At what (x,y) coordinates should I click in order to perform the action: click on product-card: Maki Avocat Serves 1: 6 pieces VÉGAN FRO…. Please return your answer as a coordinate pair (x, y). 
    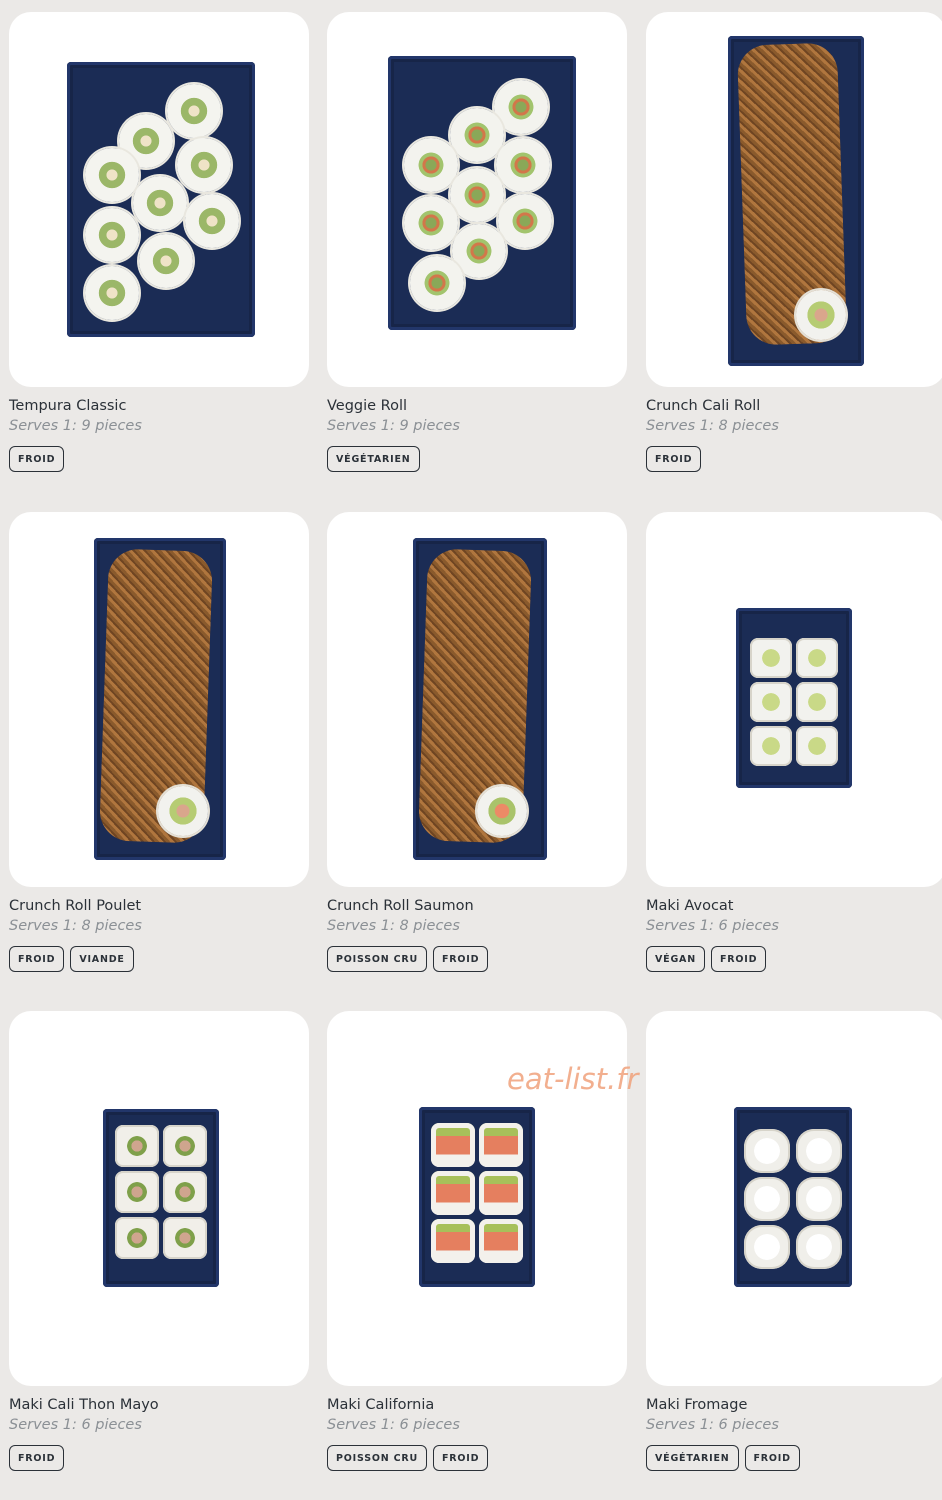
    Looking at the image, I should click on (794, 742).